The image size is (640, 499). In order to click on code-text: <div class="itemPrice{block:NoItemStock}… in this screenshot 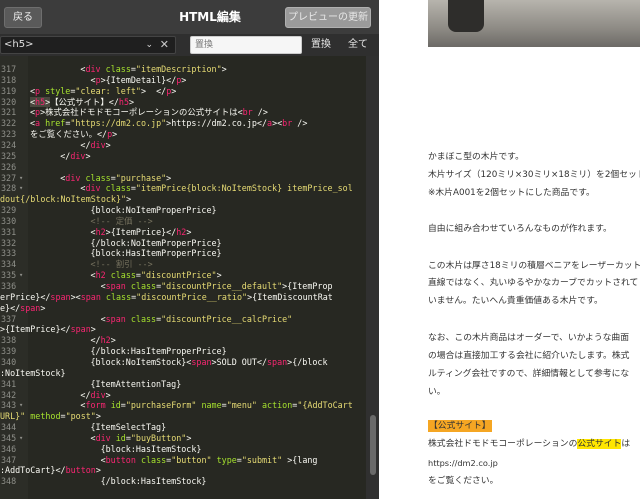, I will do `click(191, 188)`.